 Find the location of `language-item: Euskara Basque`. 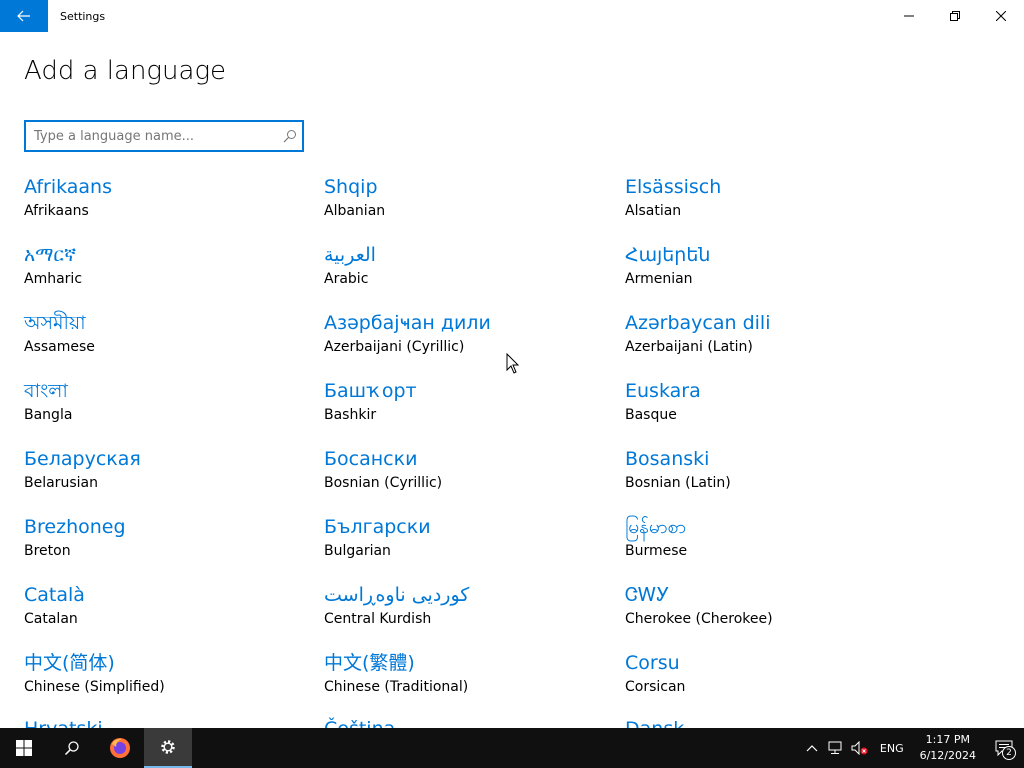

language-item: Euskara Basque is located at coordinates (765, 408).